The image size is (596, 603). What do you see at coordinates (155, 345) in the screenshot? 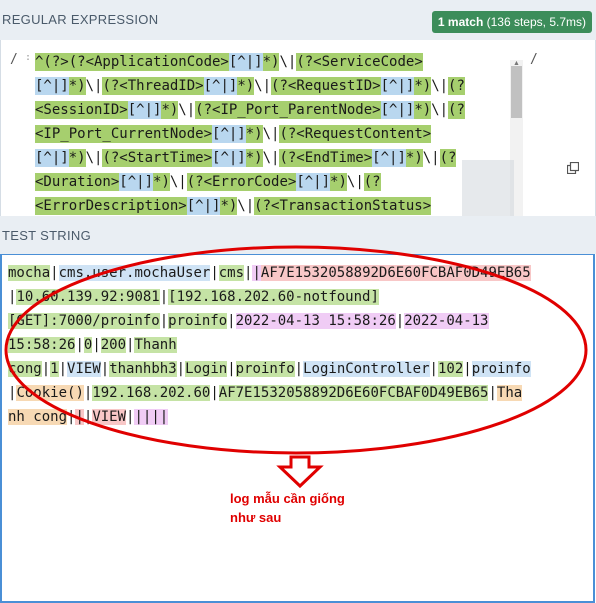
I see `match-group-token: Thanh` at bounding box center [155, 345].